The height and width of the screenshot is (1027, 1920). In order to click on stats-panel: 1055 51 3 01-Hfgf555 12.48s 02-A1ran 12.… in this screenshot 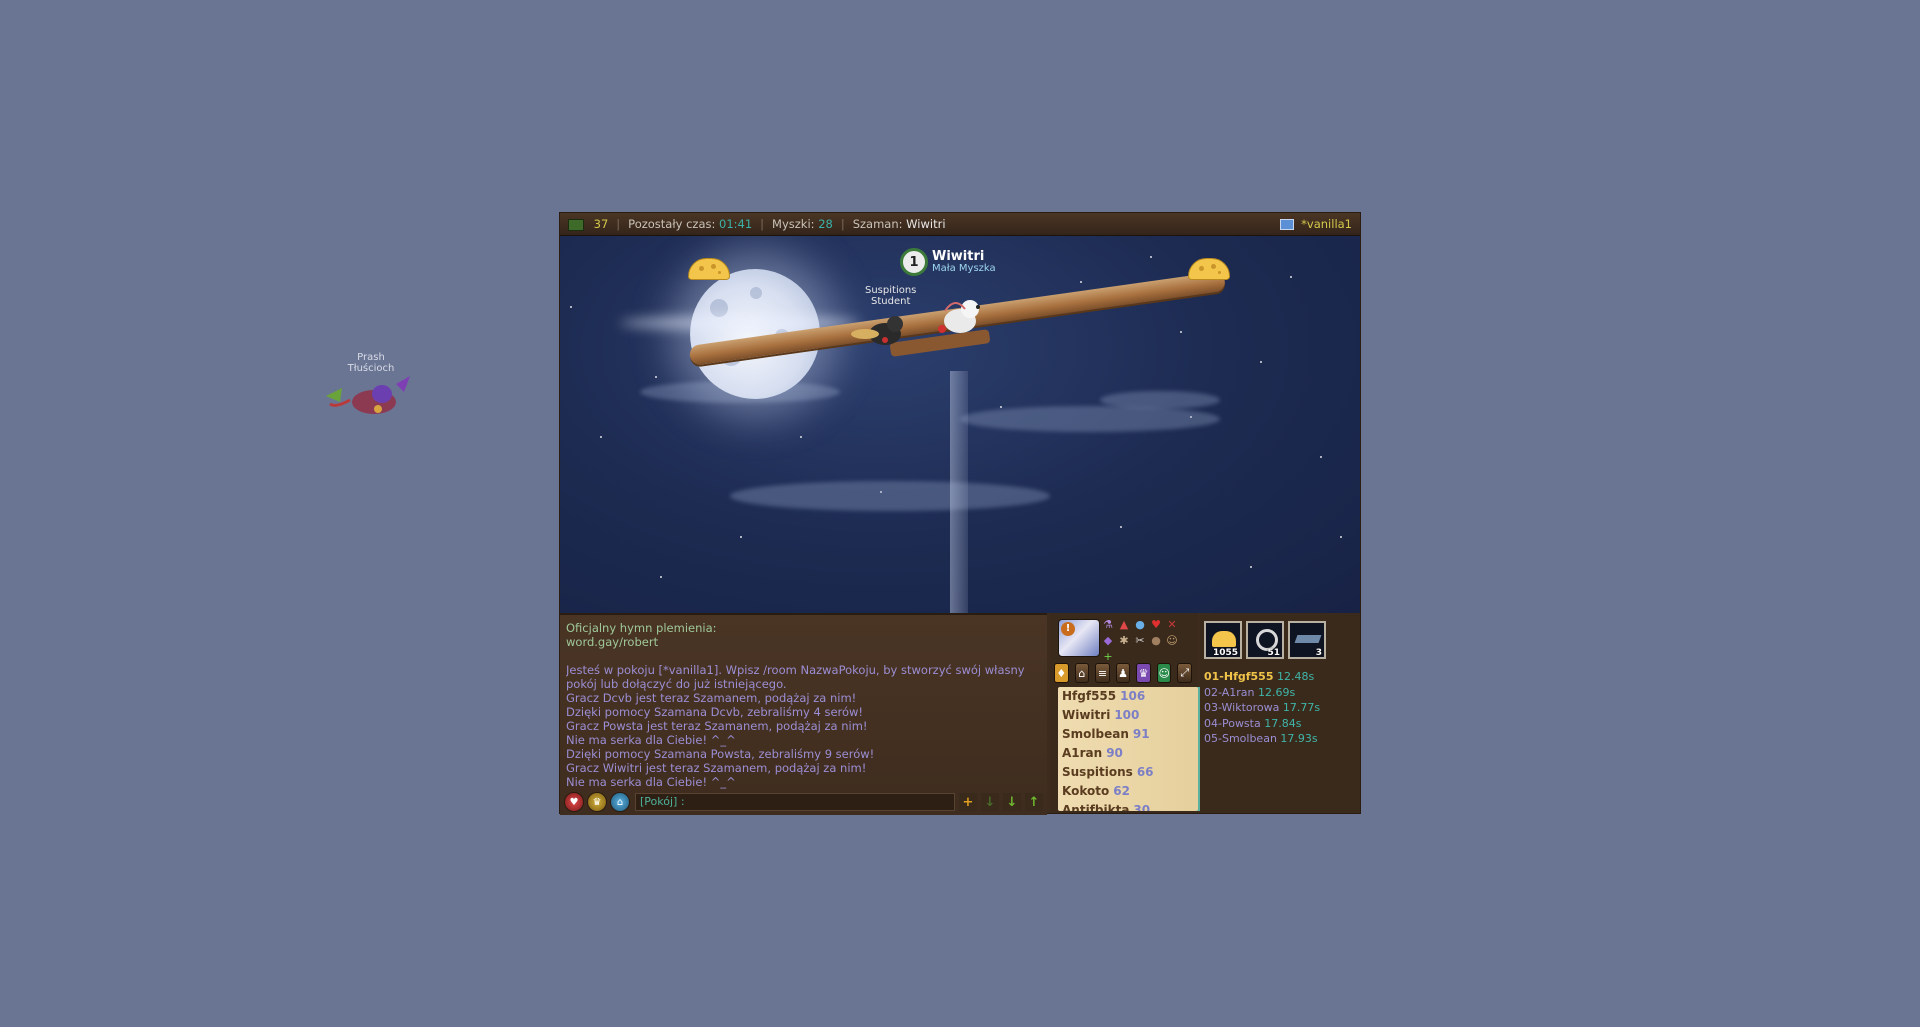, I will do `click(1280, 713)`.